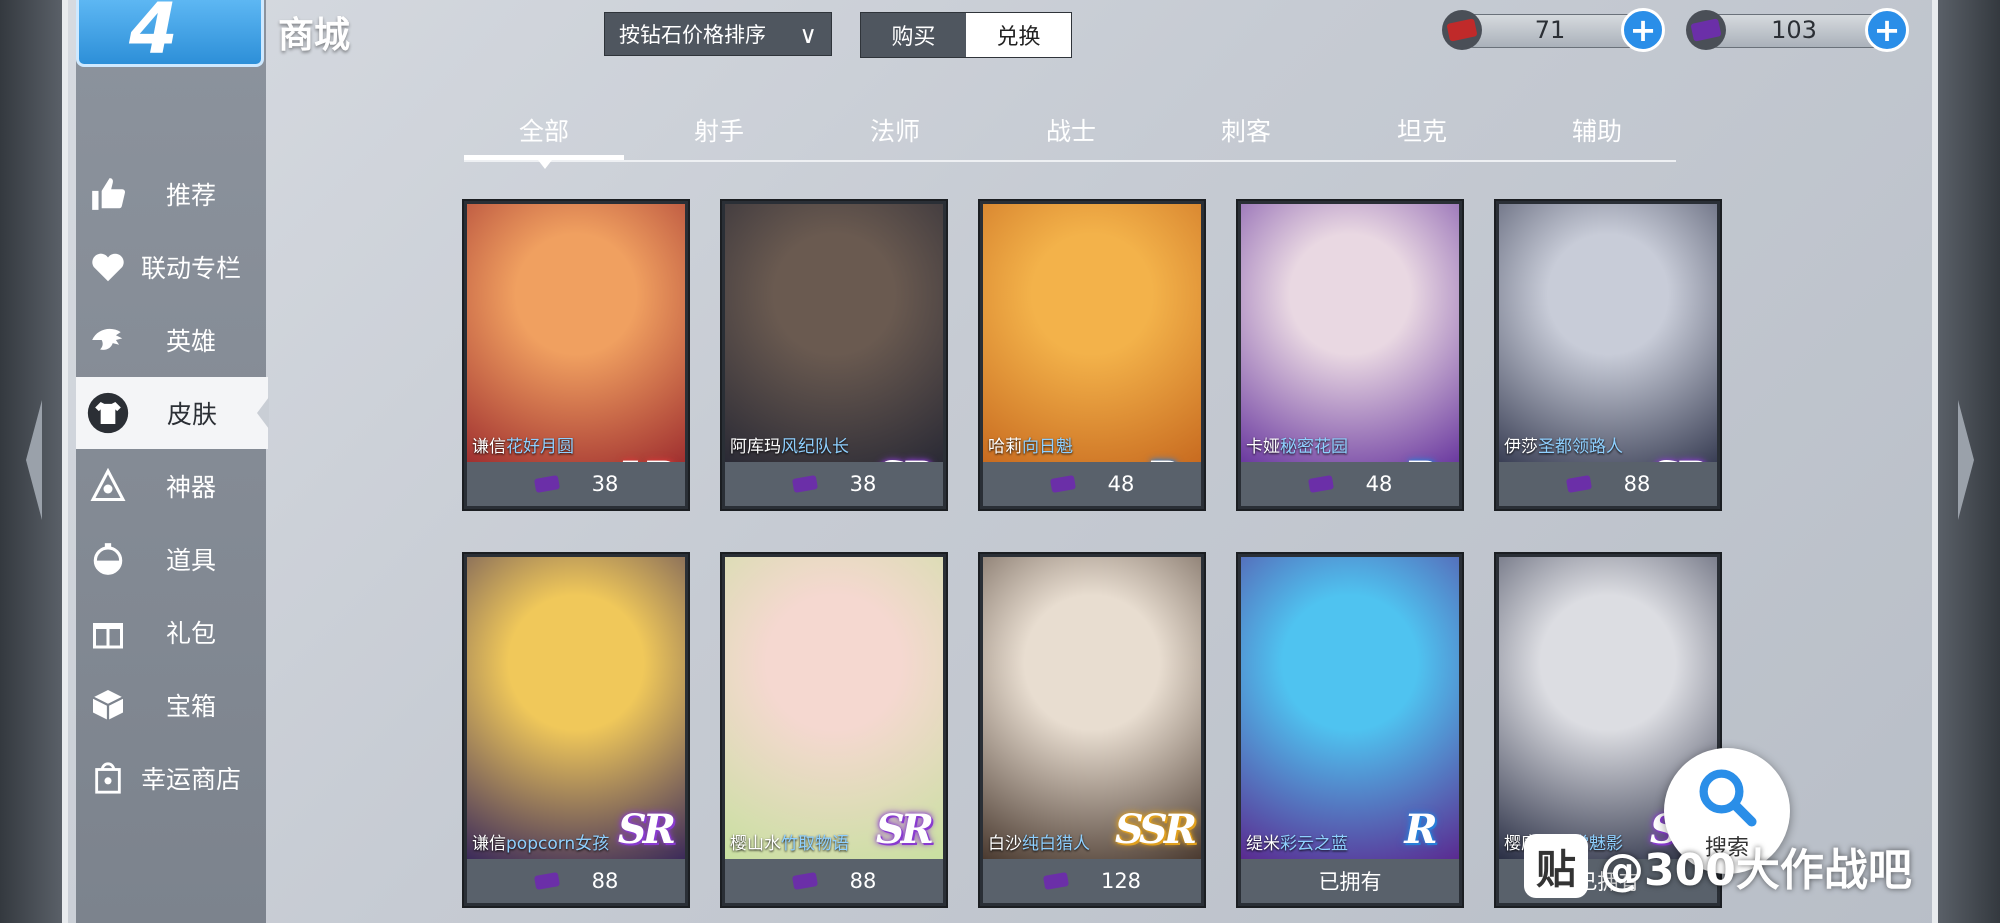  I want to click on skin-name: 阿库玛风纪队长, so click(789, 447).